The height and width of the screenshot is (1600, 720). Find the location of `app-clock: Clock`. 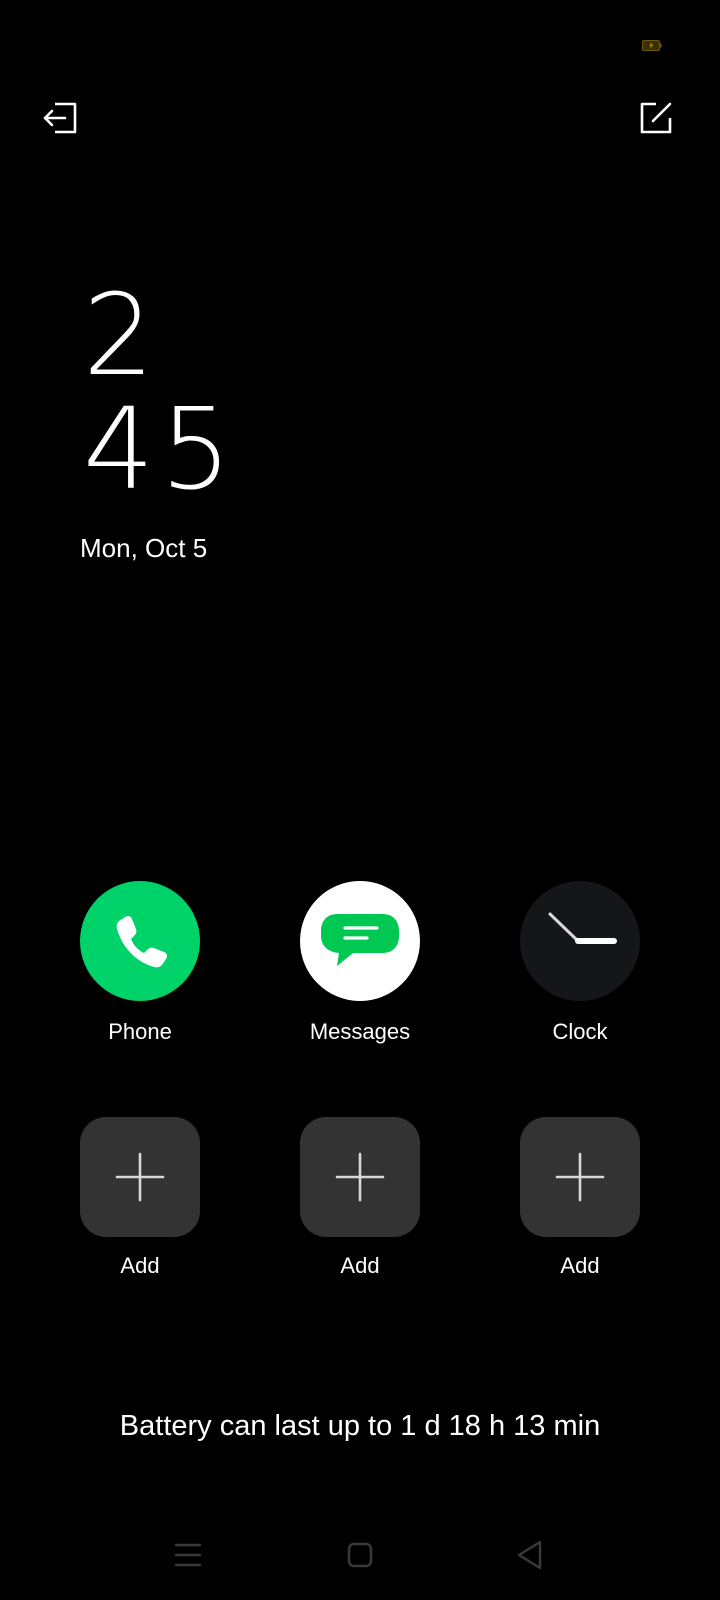

app-clock: Clock is located at coordinates (580, 963).